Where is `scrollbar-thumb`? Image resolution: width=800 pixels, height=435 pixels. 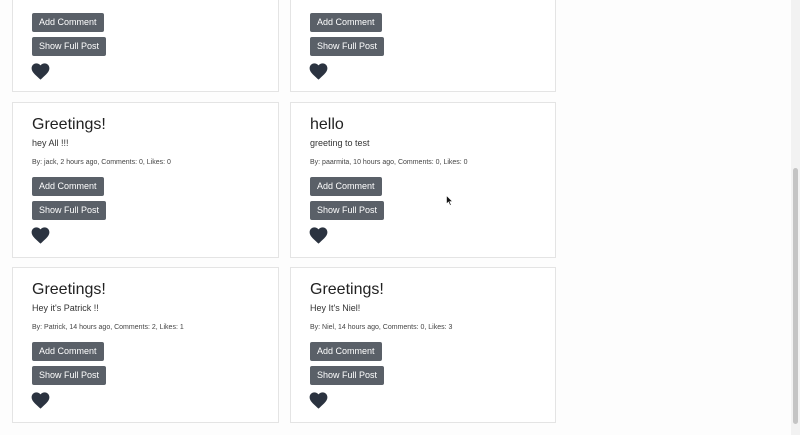
scrollbar-thumb is located at coordinates (795, 296).